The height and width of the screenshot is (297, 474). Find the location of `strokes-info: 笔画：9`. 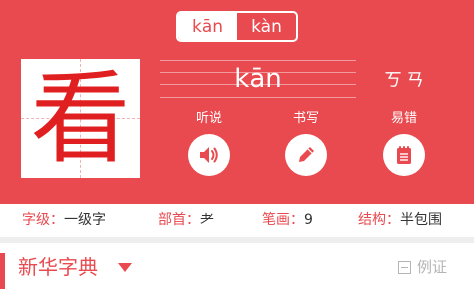

strokes-info: 笔画：9 is located at coordinates (287, 220).